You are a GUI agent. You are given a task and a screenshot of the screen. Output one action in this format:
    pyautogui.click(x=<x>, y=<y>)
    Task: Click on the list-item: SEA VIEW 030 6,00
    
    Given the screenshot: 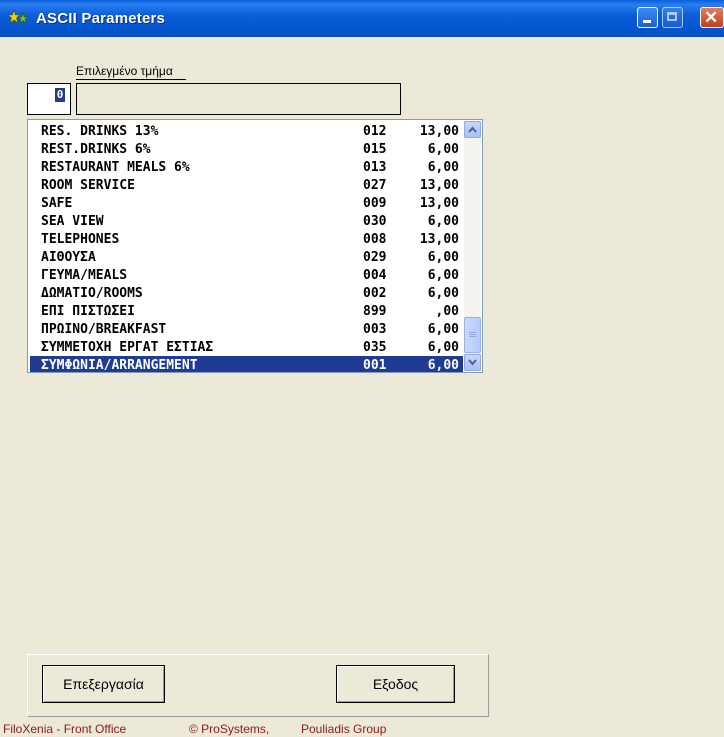 What is the action you would take?
    pyautogui.click(x=246, y=221)
    